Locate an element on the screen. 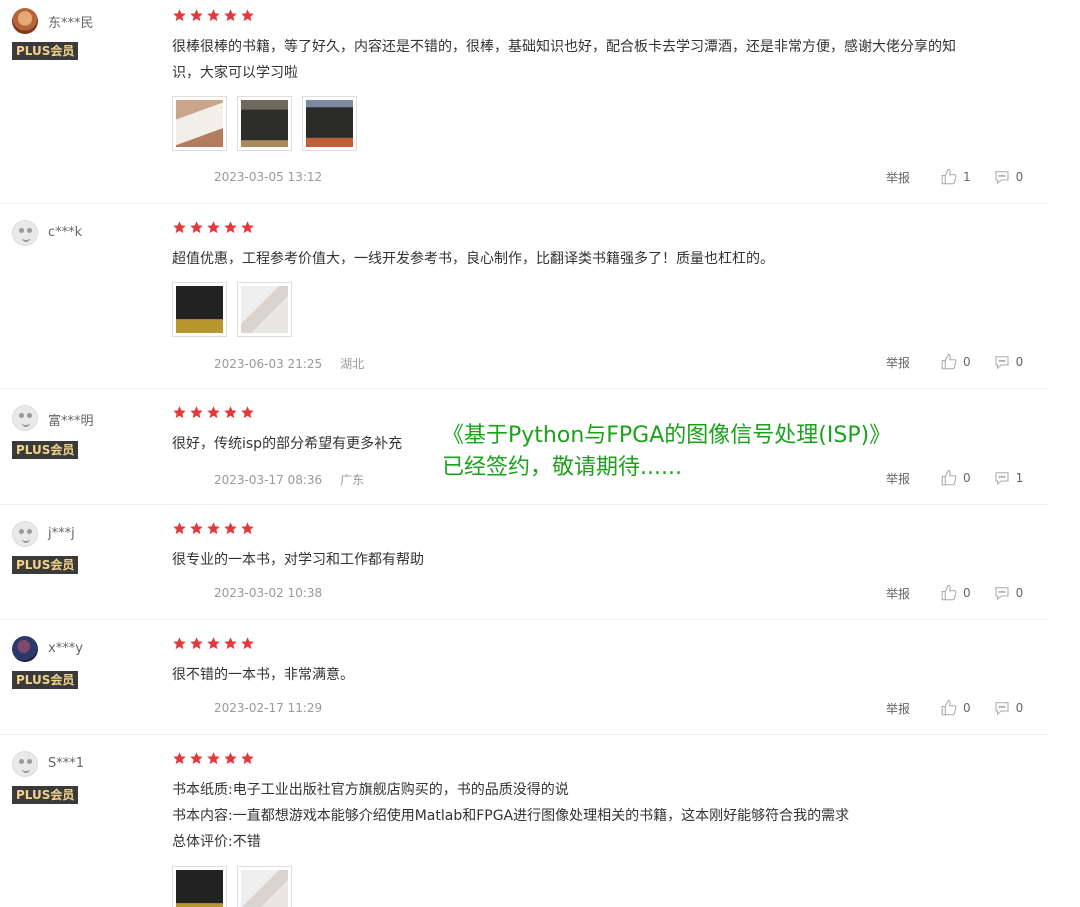 The image size is (1080, 907). review-actions: 举报 1 0 is located at coordinates (954, 177).